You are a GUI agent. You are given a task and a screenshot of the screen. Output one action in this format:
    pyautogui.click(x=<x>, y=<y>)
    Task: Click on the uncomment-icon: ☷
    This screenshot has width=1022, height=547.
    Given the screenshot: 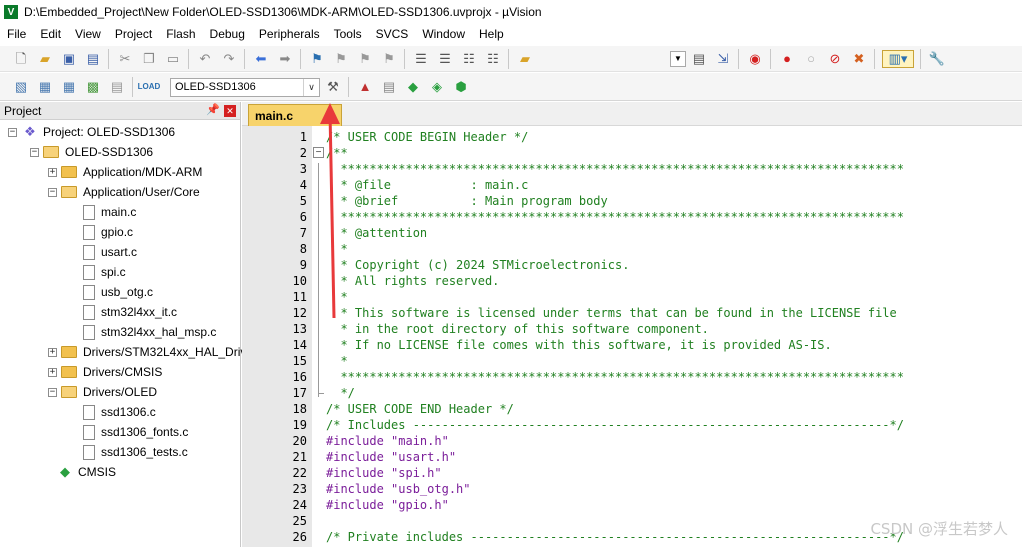 What is the action you would take?
    pyautogui.click(x=493, y=59)
    